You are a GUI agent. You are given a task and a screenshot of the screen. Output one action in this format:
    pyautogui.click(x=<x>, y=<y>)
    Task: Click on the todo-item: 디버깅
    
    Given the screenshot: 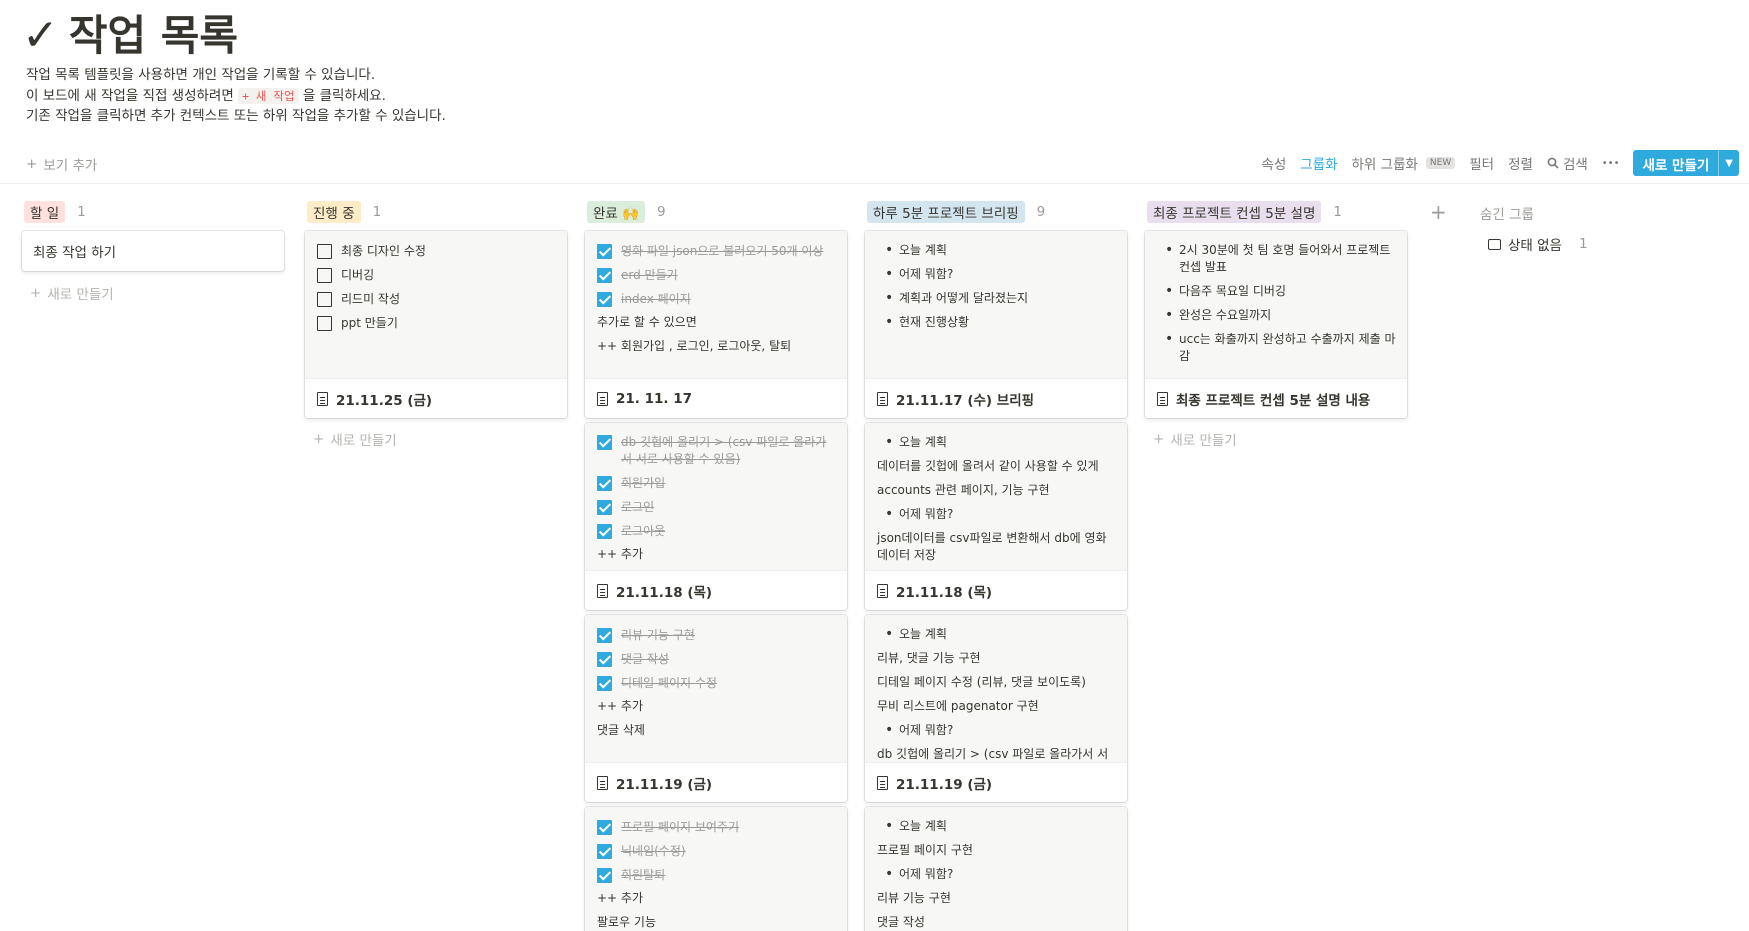 What is the action you would take?
    pyautogui.click(x=437, y=275)
    